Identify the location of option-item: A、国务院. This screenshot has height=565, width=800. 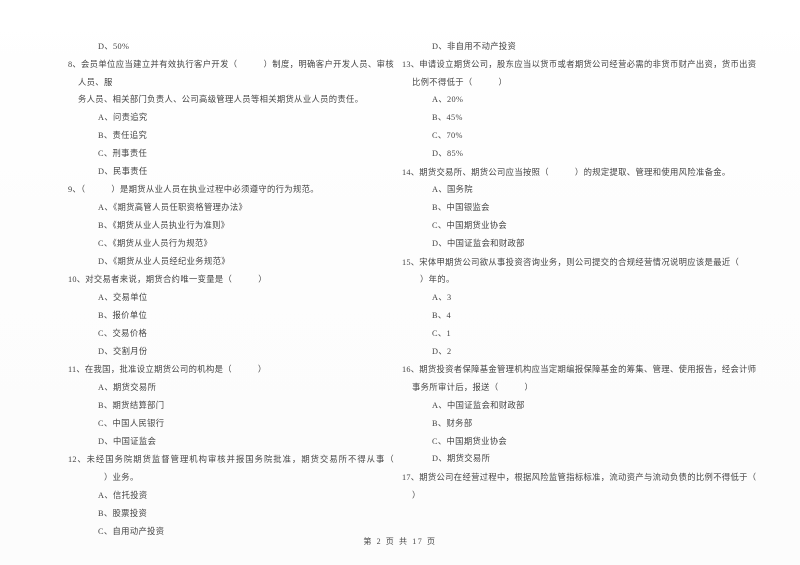
(599, 190).